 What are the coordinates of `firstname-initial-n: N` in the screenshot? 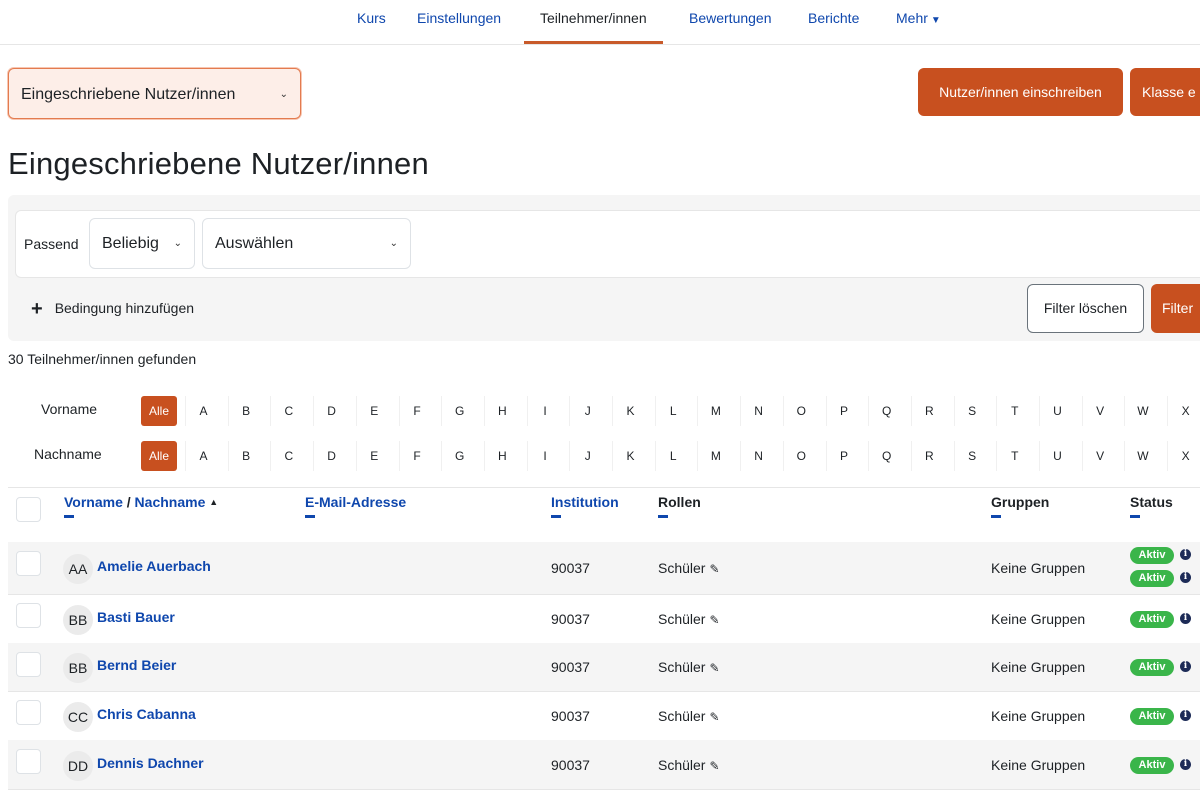 It's located at (758, 411).